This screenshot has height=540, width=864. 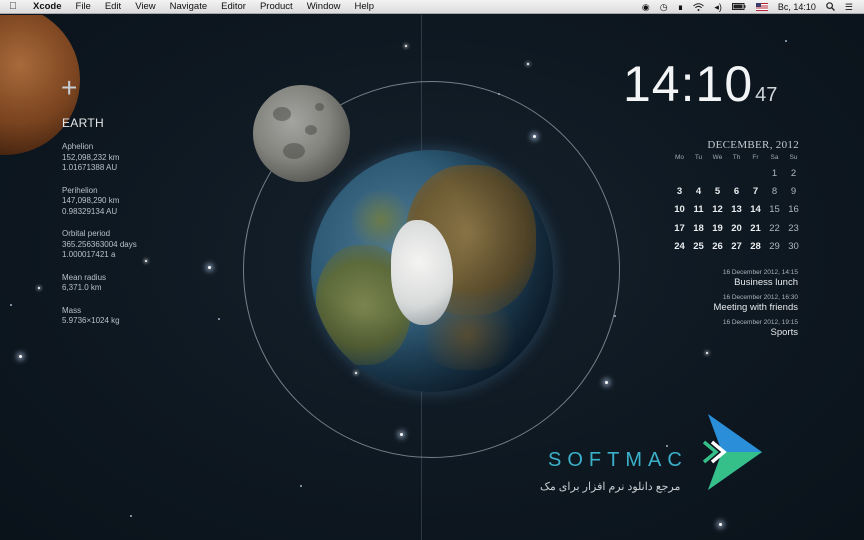 What do you see at coordinates (84, 277) in the screenshot?
I see `fact-label: Mean radius` at bounding box center [84, 277].